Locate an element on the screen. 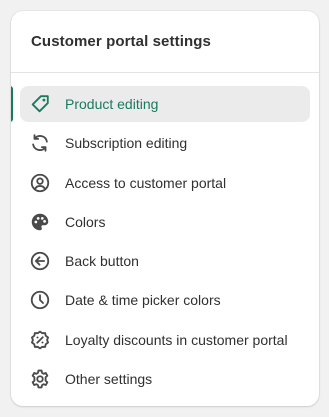 The height and width of the screenshot is (417, 329). active-indicator is located at coordinates (12, 104).